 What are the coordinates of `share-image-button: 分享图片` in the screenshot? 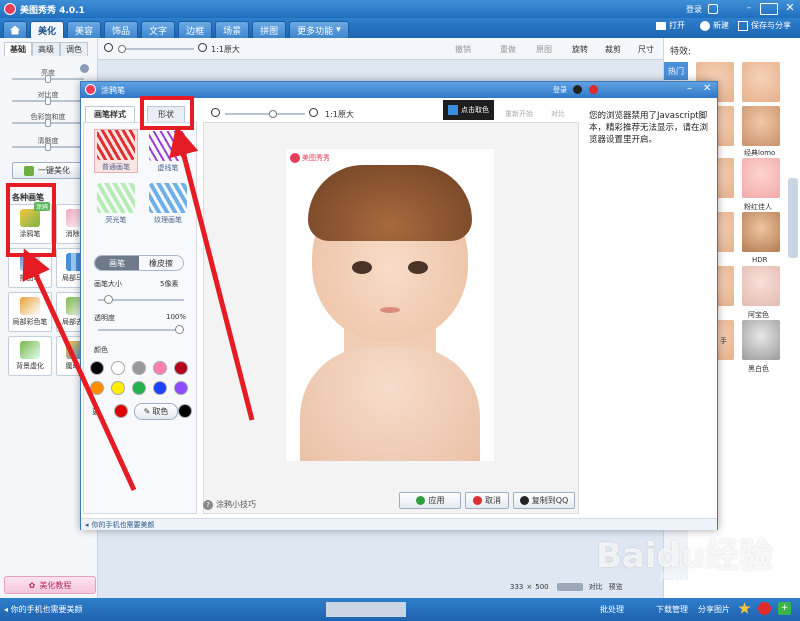 It's located at (714, 609).